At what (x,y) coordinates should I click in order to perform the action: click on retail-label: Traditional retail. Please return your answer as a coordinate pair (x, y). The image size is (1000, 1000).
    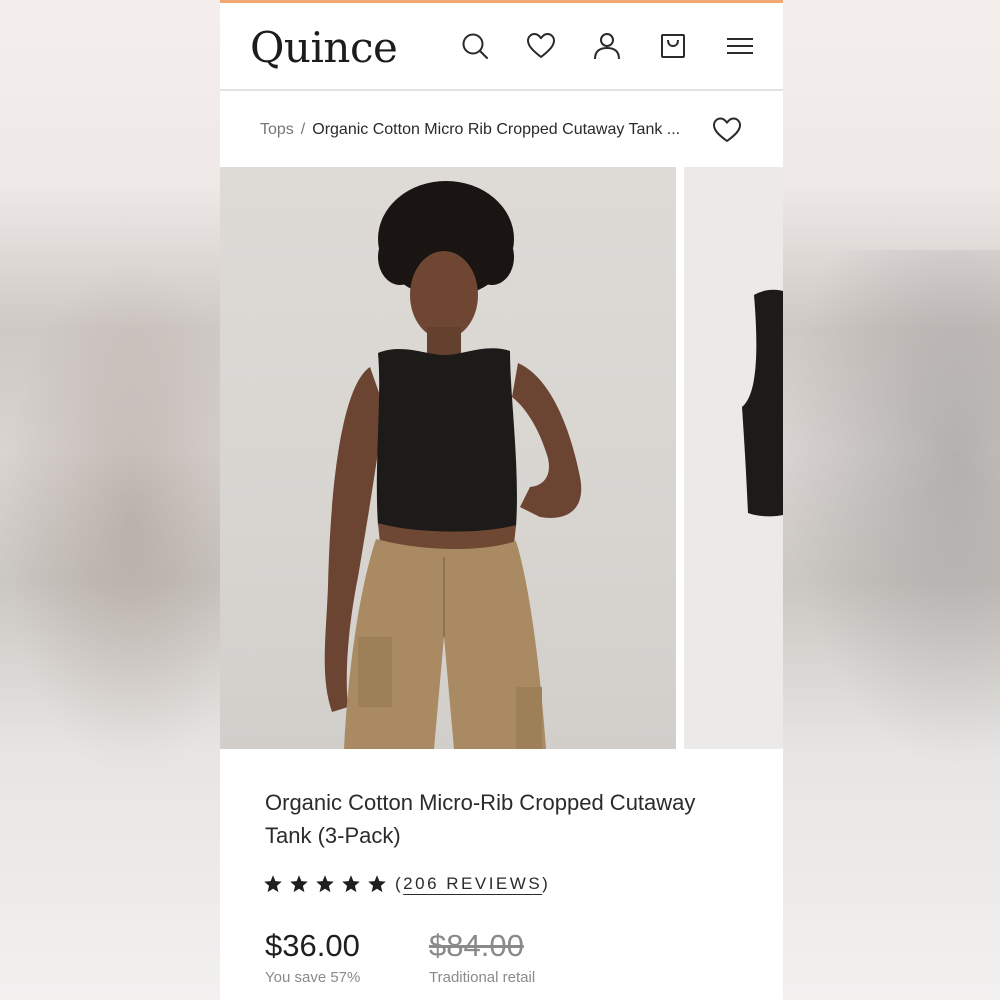
    Looking at the image, I should click on (482, 977).